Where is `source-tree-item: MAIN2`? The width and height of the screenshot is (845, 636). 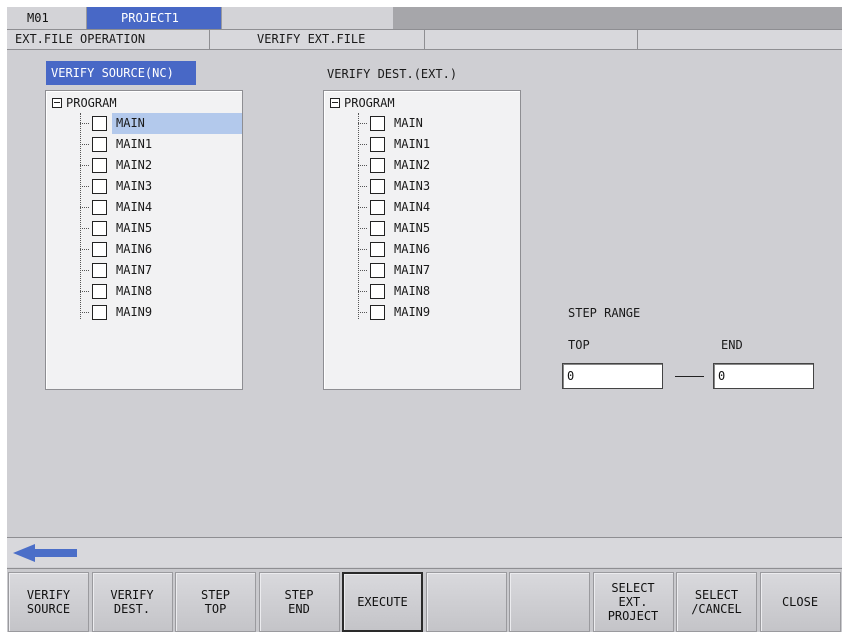
source-tree-item: MAIN2 is located at coordinates (160, 165).